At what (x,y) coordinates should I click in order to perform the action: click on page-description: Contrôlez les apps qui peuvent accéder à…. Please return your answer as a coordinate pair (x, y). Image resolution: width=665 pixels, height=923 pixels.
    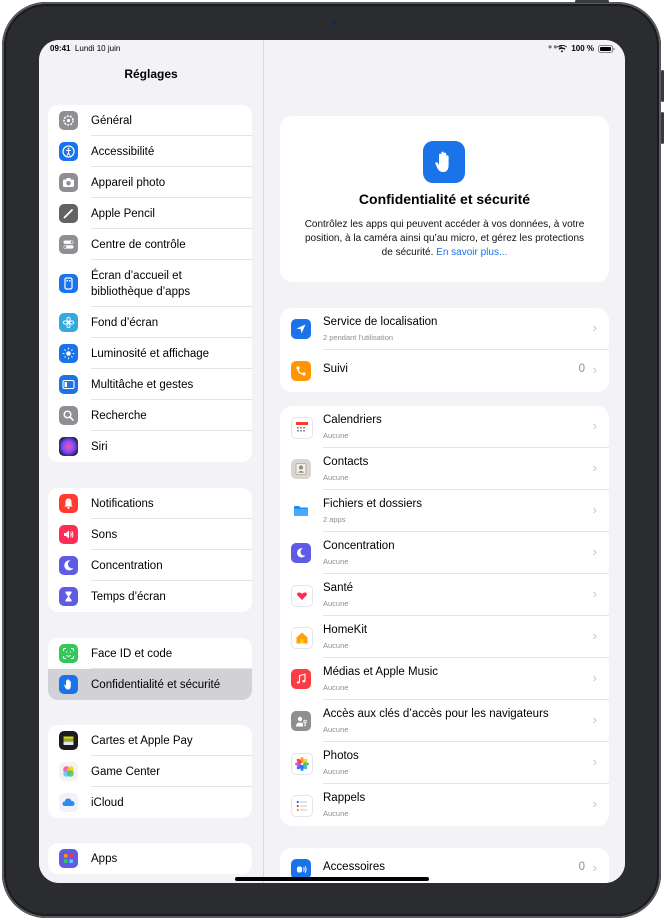
    Looking at the image, I should click on (444, 239).